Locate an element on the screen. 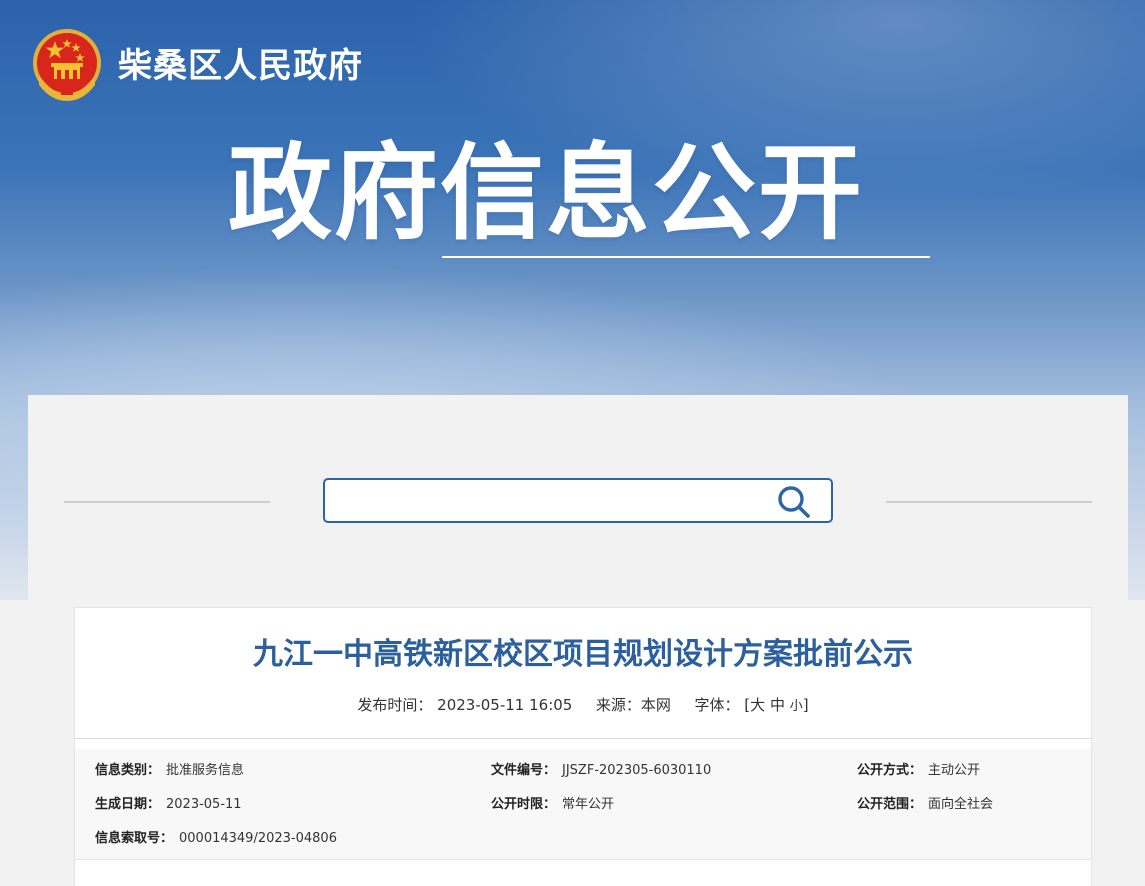 This screenshot has width=1145, height=886. info-value: 000014349/2023-04806 is located at coordinates (258, 838).